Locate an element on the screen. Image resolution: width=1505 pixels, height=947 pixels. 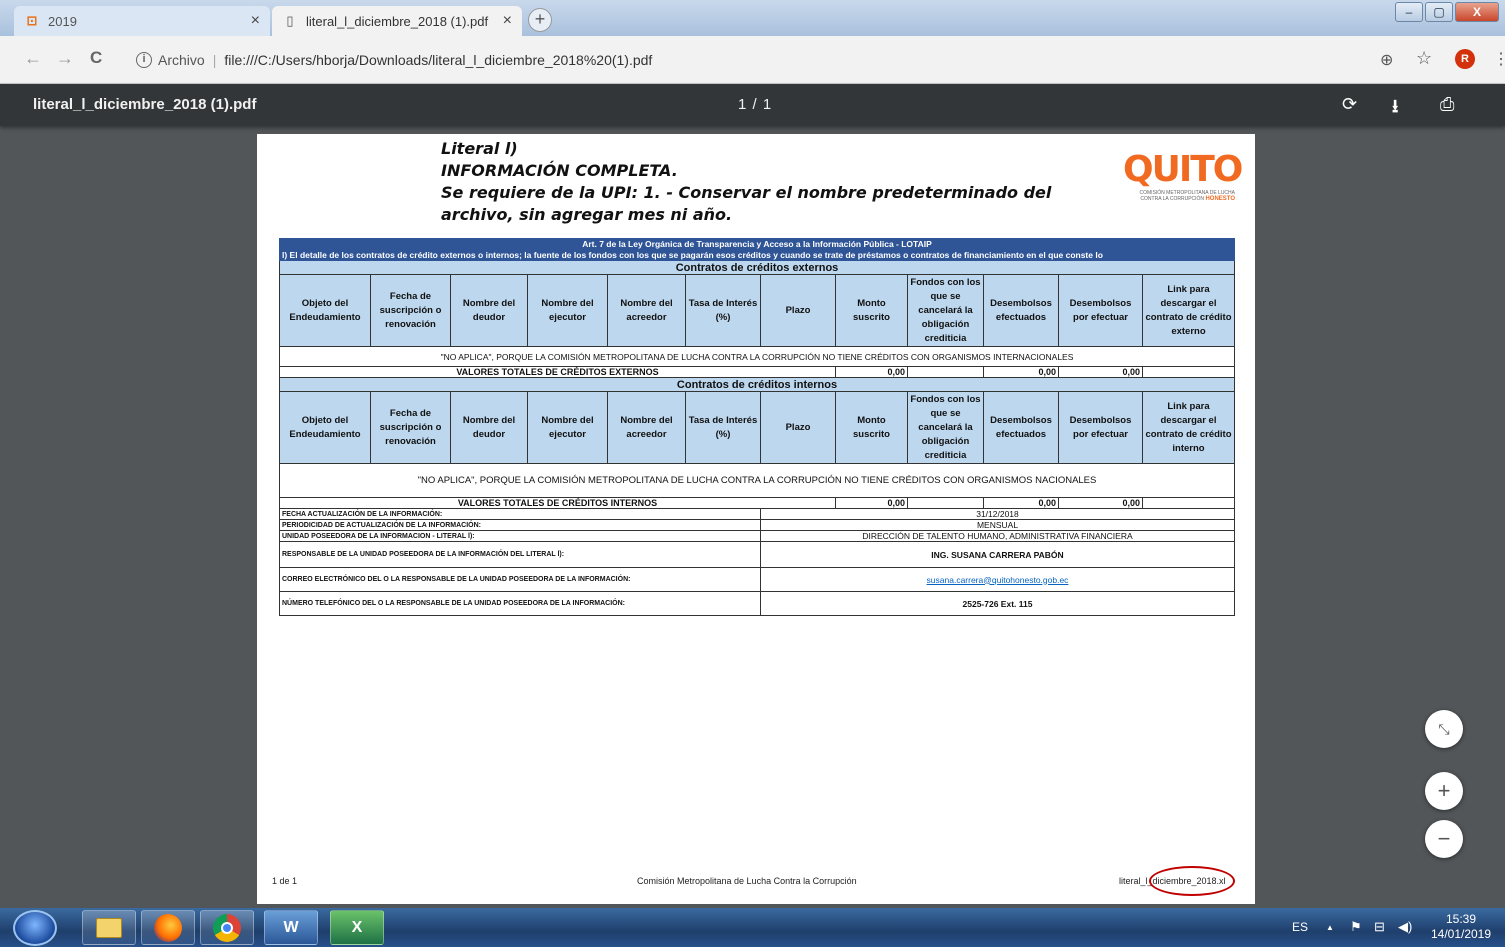
forward-icon: → is located at coordinates (65, 58).